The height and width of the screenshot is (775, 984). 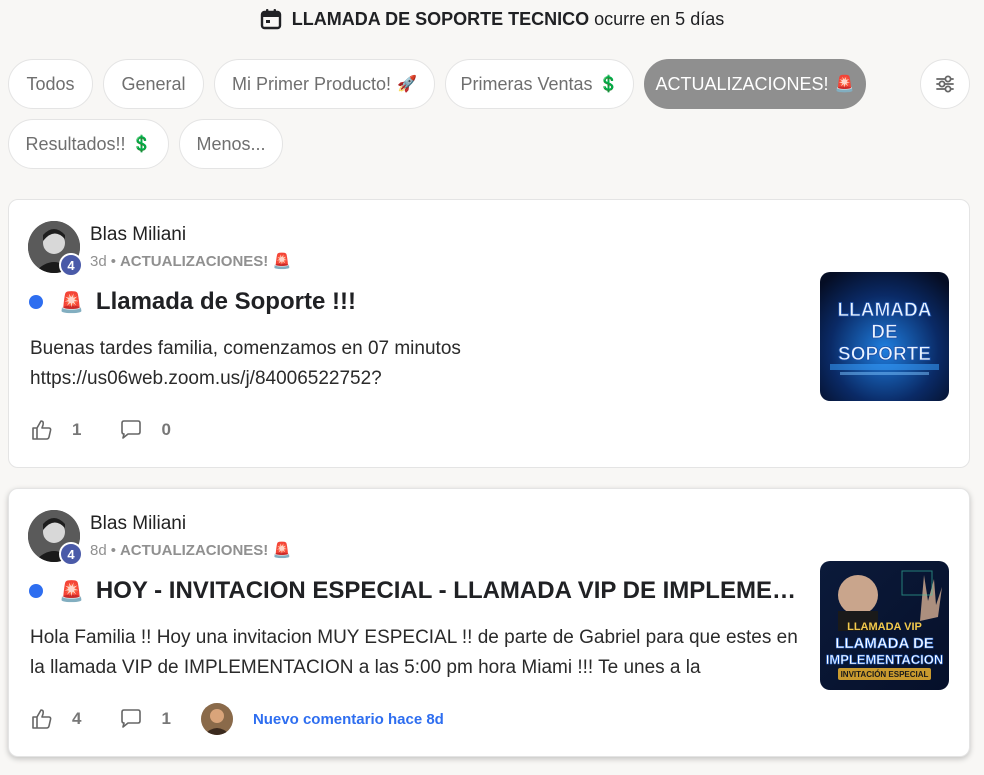 I want to click on chip-actualizaciones: ACTUALIZACIONES! 🚨, so click(x=755, y=84).